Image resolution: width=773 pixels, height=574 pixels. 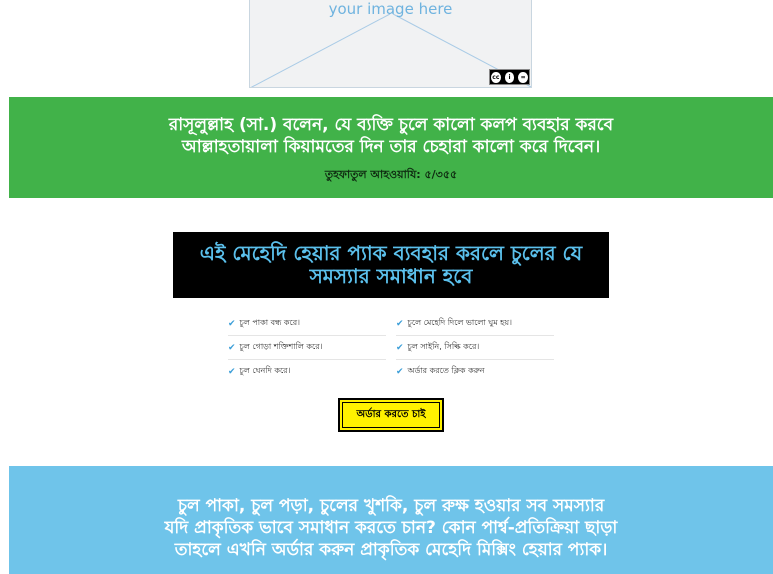 I want to click on benefit-item: ✔ চুল সাইনি, সিল্কি করে।, so click(x=475, y=348).